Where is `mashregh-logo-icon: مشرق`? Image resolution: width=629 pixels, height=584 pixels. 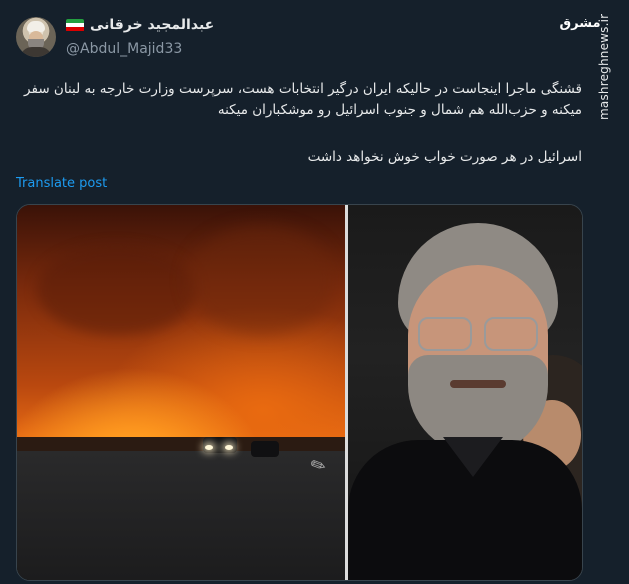 mashregh-logo-icon: مشرق is located at coordinates (580, 23).